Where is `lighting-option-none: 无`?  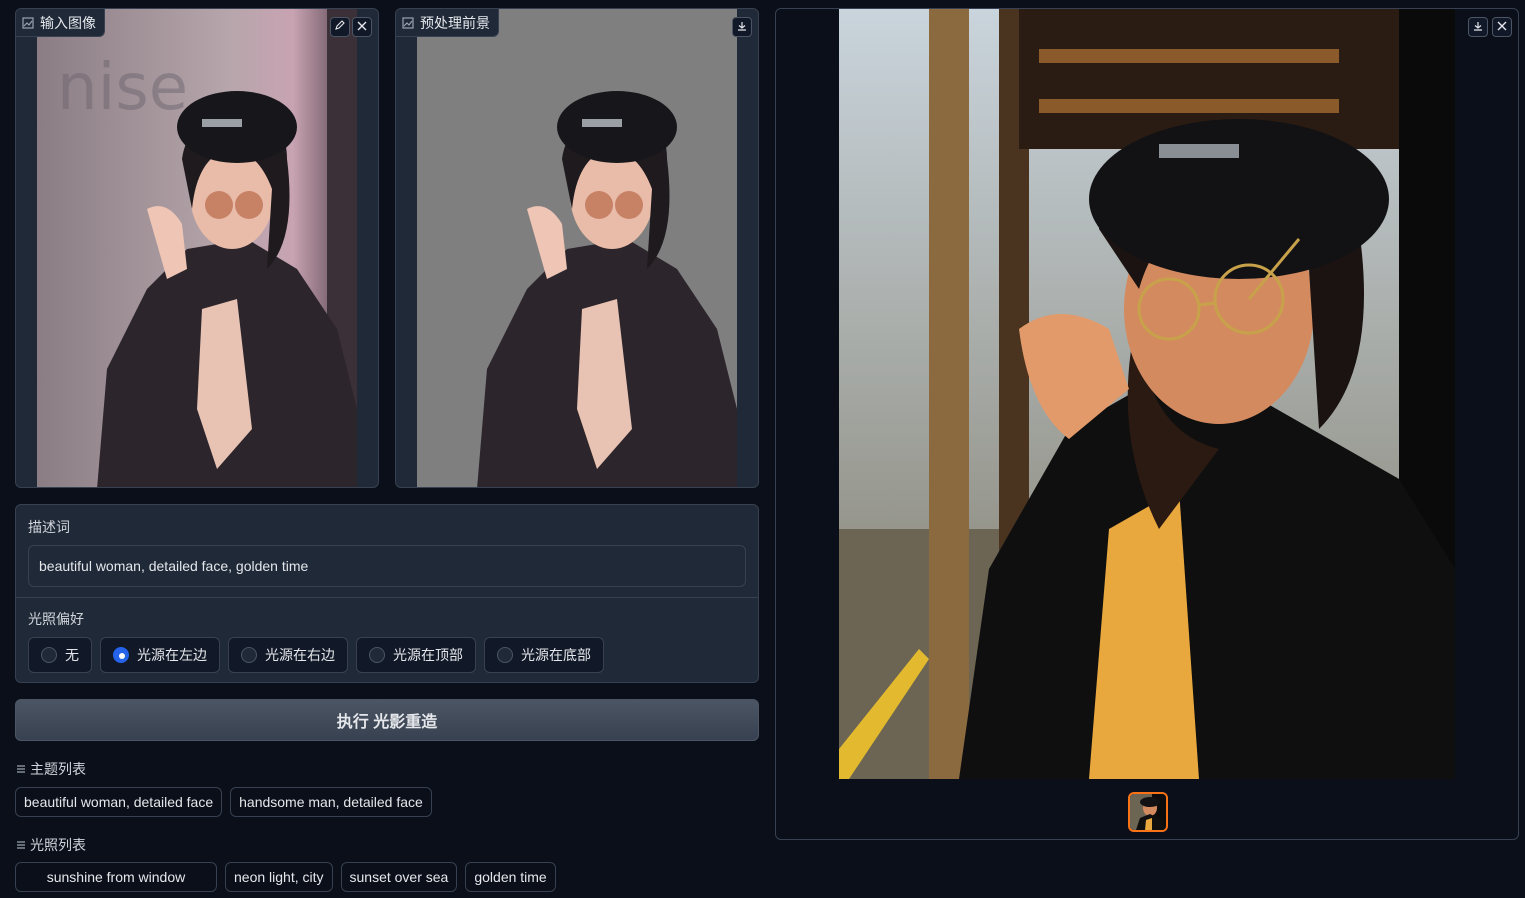 lighting-option-none: 无 is located at coordinates (60, 655).